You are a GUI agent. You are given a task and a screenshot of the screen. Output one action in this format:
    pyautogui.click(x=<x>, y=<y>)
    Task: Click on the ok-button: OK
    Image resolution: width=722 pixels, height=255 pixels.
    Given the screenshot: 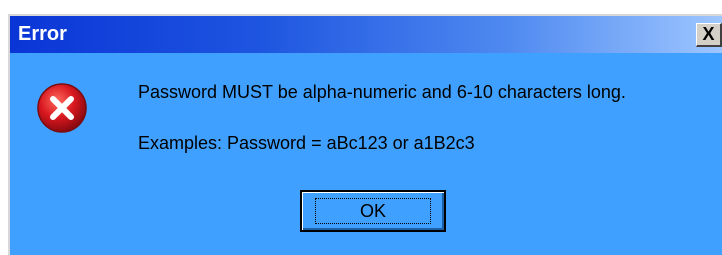 What is the action you would take?
    pyautogui.click(x=373, y=211)
    